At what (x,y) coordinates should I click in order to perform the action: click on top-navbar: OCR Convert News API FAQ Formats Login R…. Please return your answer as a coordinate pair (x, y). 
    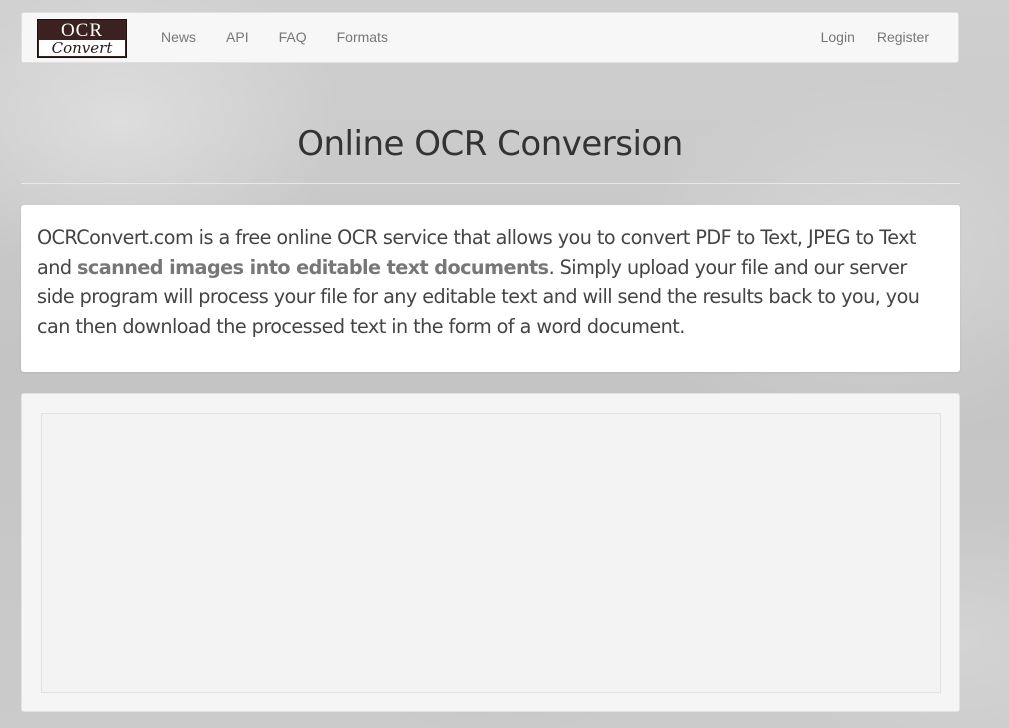
    Looking at the image, I should click on (490, 37).